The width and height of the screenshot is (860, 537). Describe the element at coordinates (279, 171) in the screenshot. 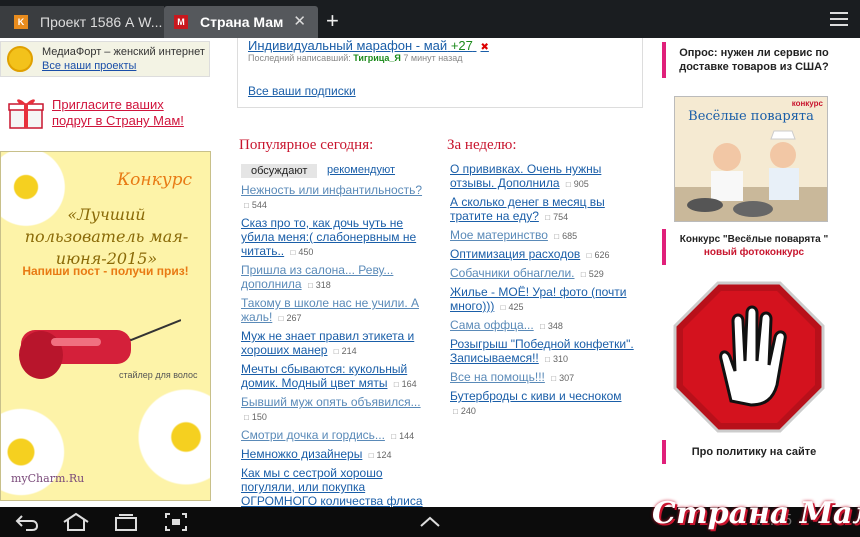

I see `filter-discussed: обсуждают` at that location.